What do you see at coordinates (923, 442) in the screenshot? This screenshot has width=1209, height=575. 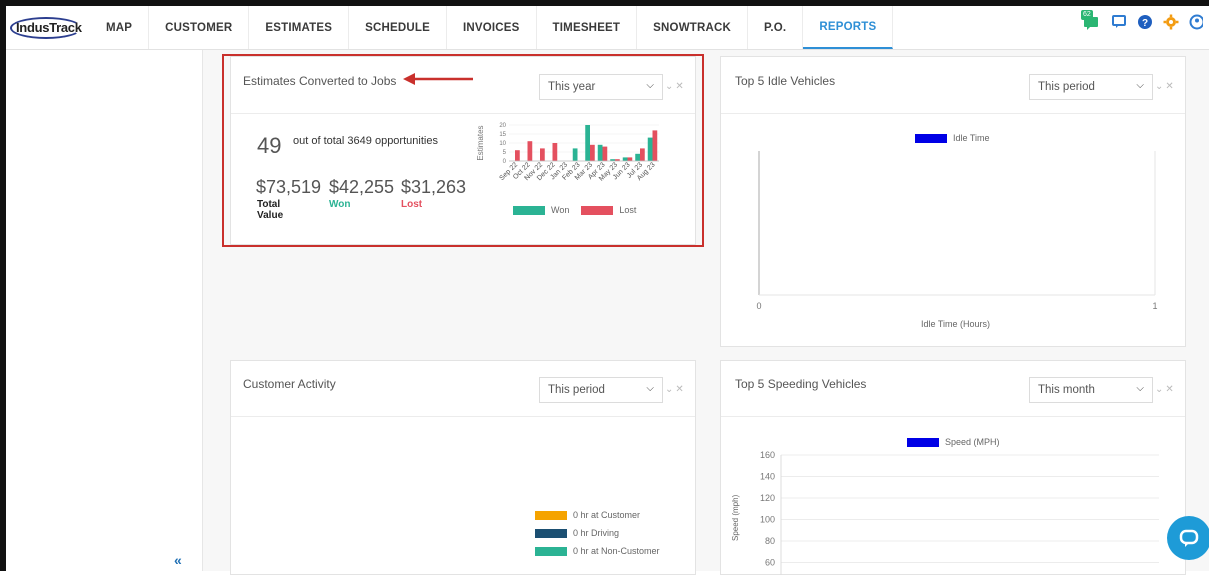 I see `speed-legend-swatch` at bounding box center [923, 442].